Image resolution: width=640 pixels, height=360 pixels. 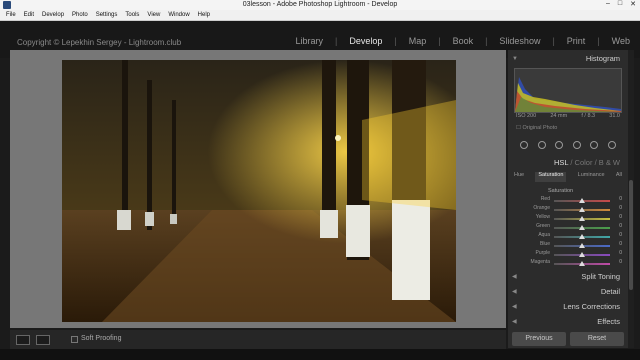 What do you see at coordinates (153, 15) in the screenshot?
I see `menu-view: View` at bounding box center [153, 15].